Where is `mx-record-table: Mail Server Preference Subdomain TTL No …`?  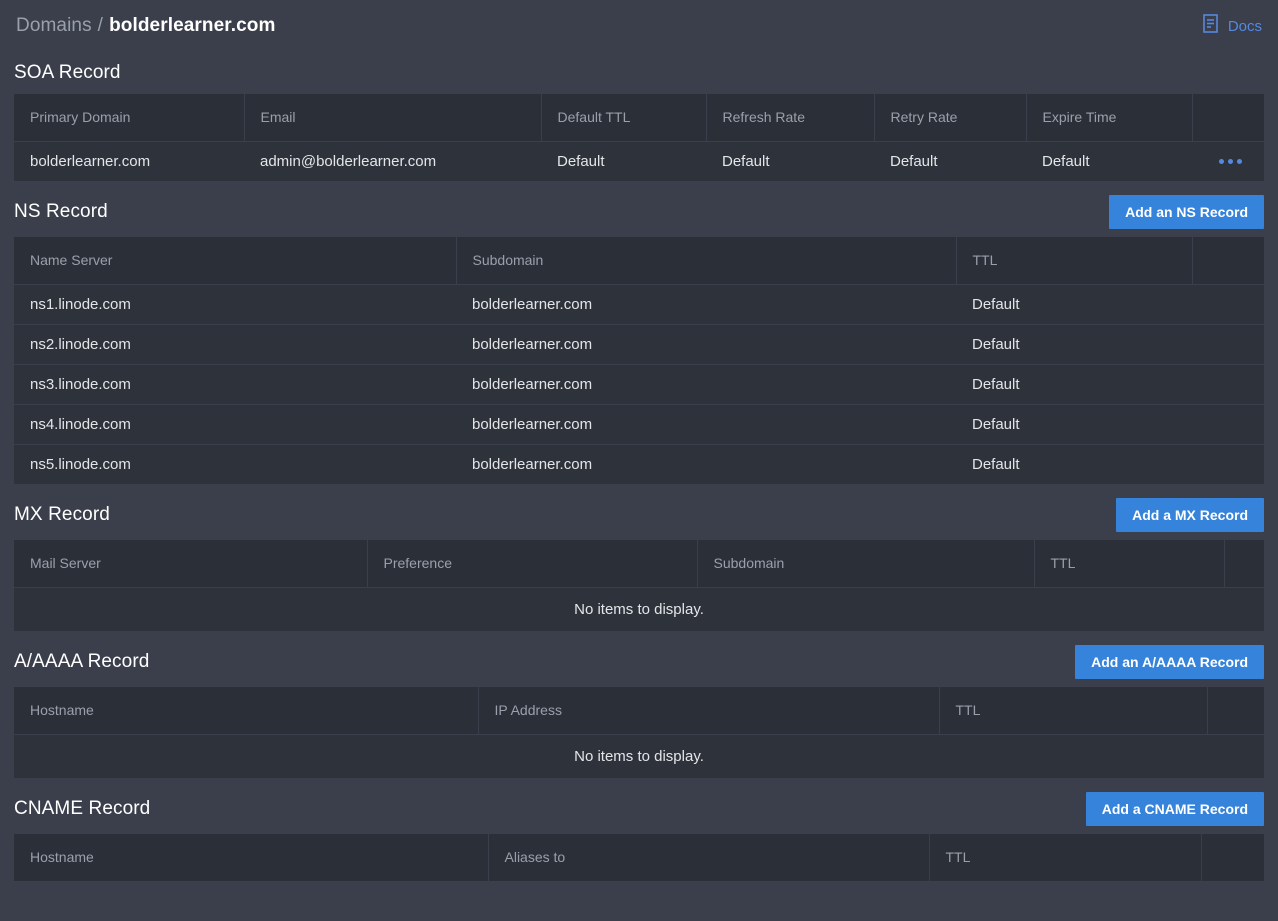 mx-record-table: Mail Server Preference Subdomain TTL No … is located at coordinates (639, 585).